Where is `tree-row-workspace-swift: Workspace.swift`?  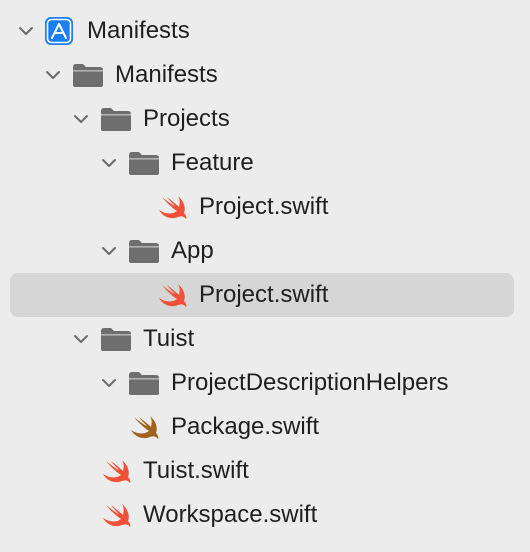
tree-row-workspace-swift: Workspace.swift is located at coordinates (265, 515).